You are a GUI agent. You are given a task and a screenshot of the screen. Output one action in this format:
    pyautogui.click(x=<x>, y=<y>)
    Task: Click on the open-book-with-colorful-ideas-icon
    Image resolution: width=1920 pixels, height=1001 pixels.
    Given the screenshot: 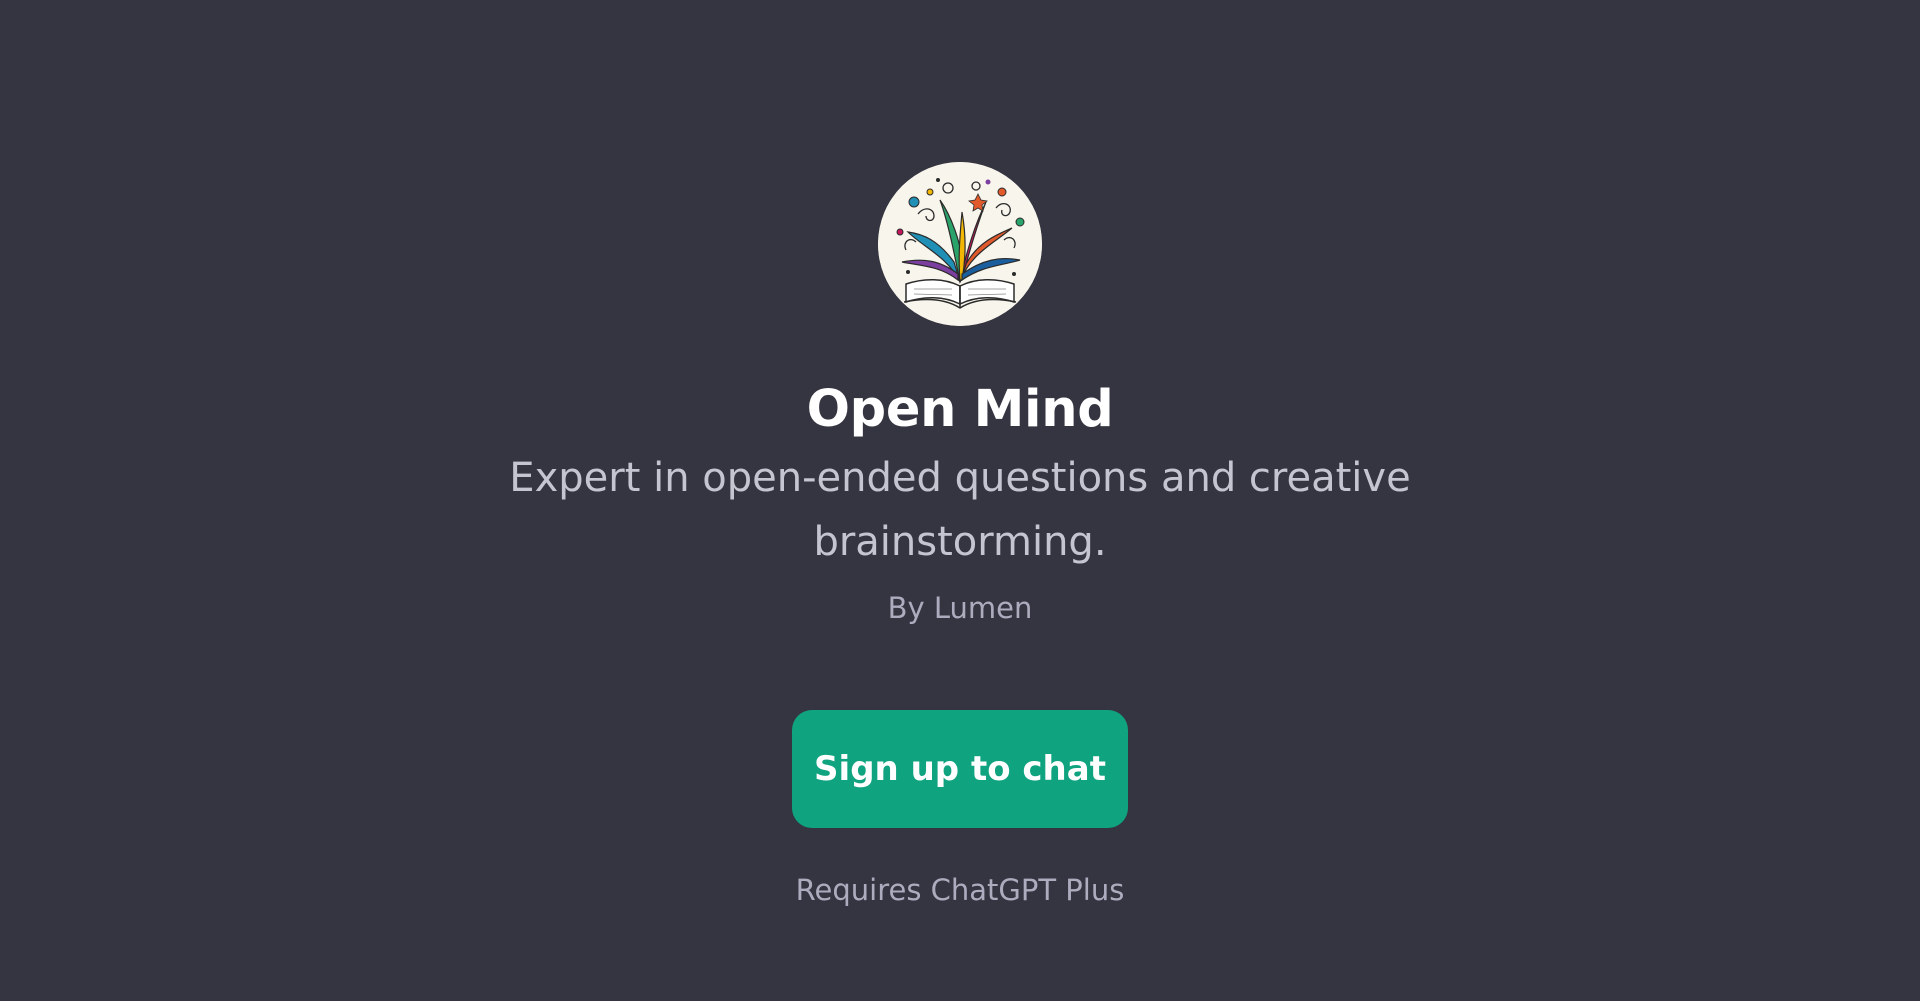 What is the action you would take?
    pyautogui.click(x=960, y=244)
    